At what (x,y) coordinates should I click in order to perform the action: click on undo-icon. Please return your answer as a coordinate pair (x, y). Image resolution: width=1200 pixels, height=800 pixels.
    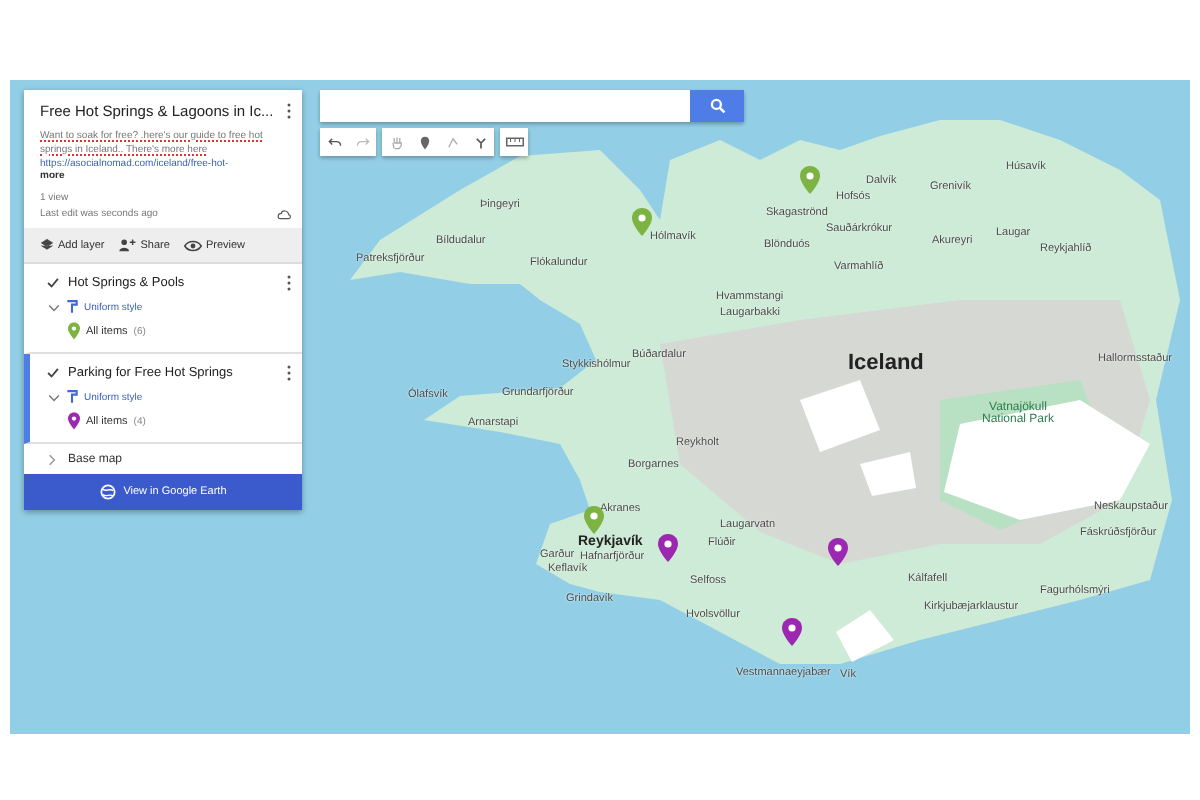
    Looking at the image, I should click on (334, 142).